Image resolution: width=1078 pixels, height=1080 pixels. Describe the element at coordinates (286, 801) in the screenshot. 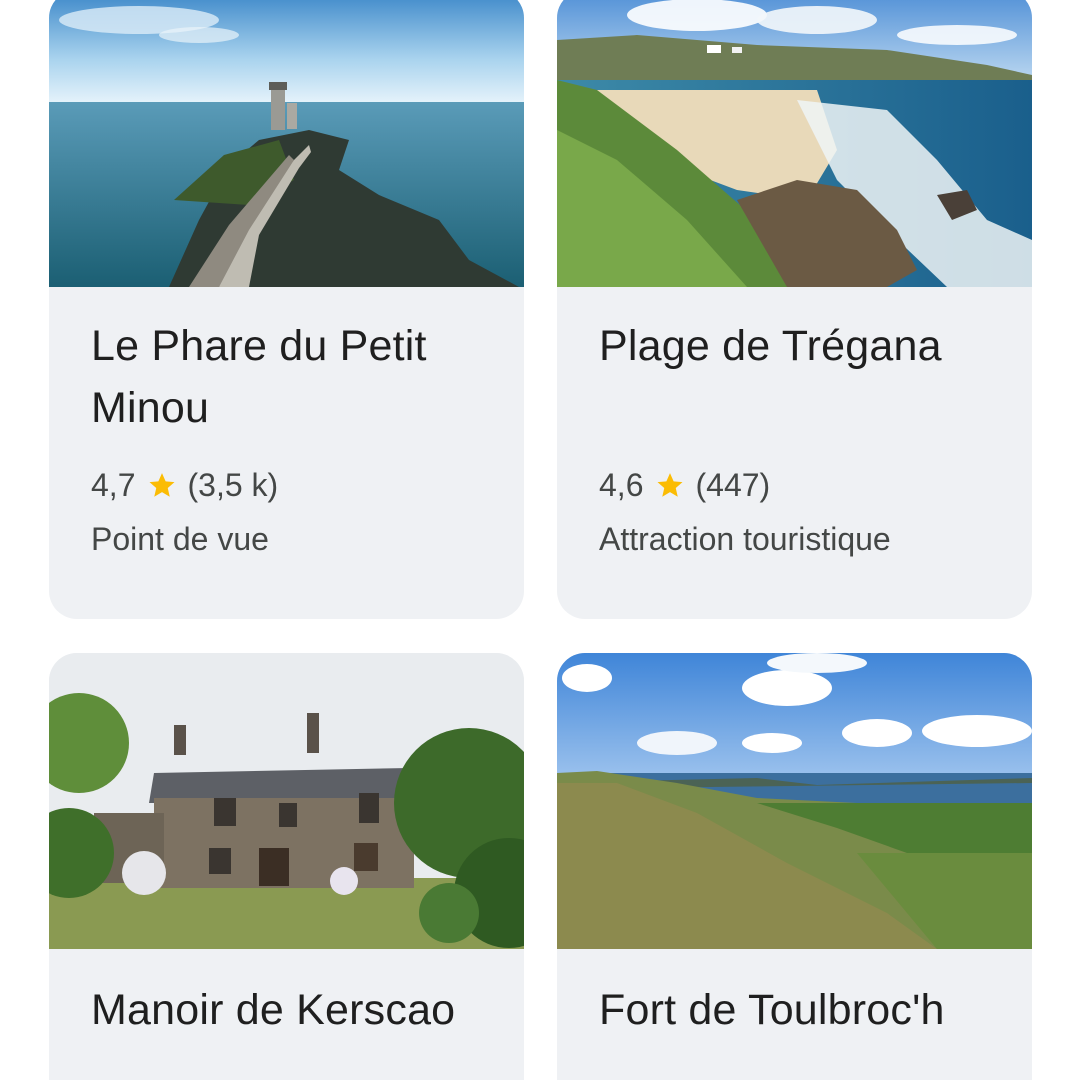

I see `manor-photo` at that location.